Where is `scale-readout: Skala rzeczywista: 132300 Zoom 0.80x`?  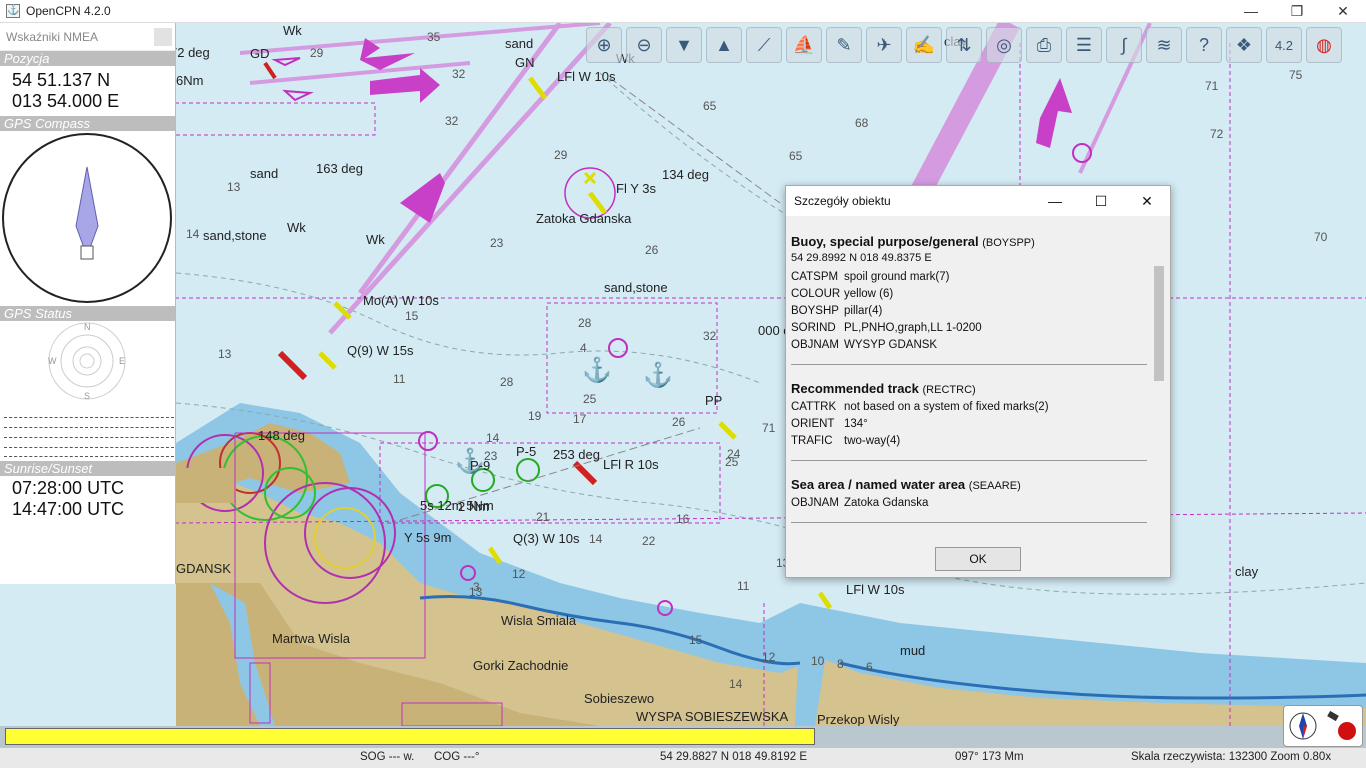 scale-readout: Skala rzeczywista: 132300 Zoom 0.80x is located at coordinates (1231, 757).